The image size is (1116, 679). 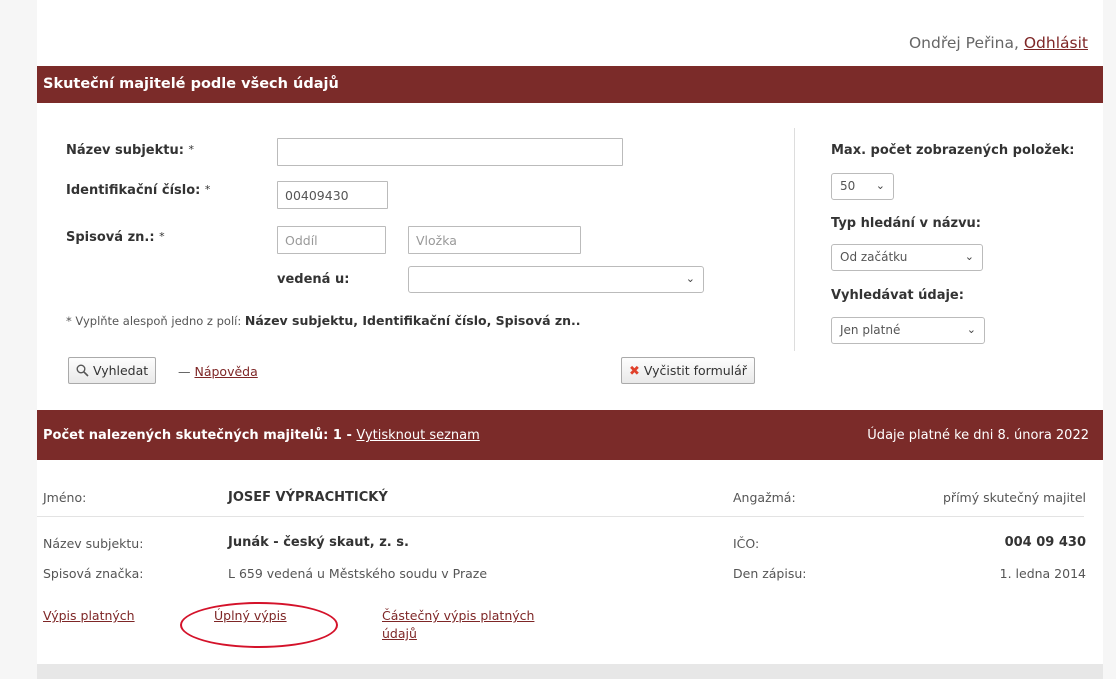 What do you see at coordinates (897, 295) in the screenshot?
I see `search-data-label: Vyhledávat údaje:` at bounding box center [897, 295].